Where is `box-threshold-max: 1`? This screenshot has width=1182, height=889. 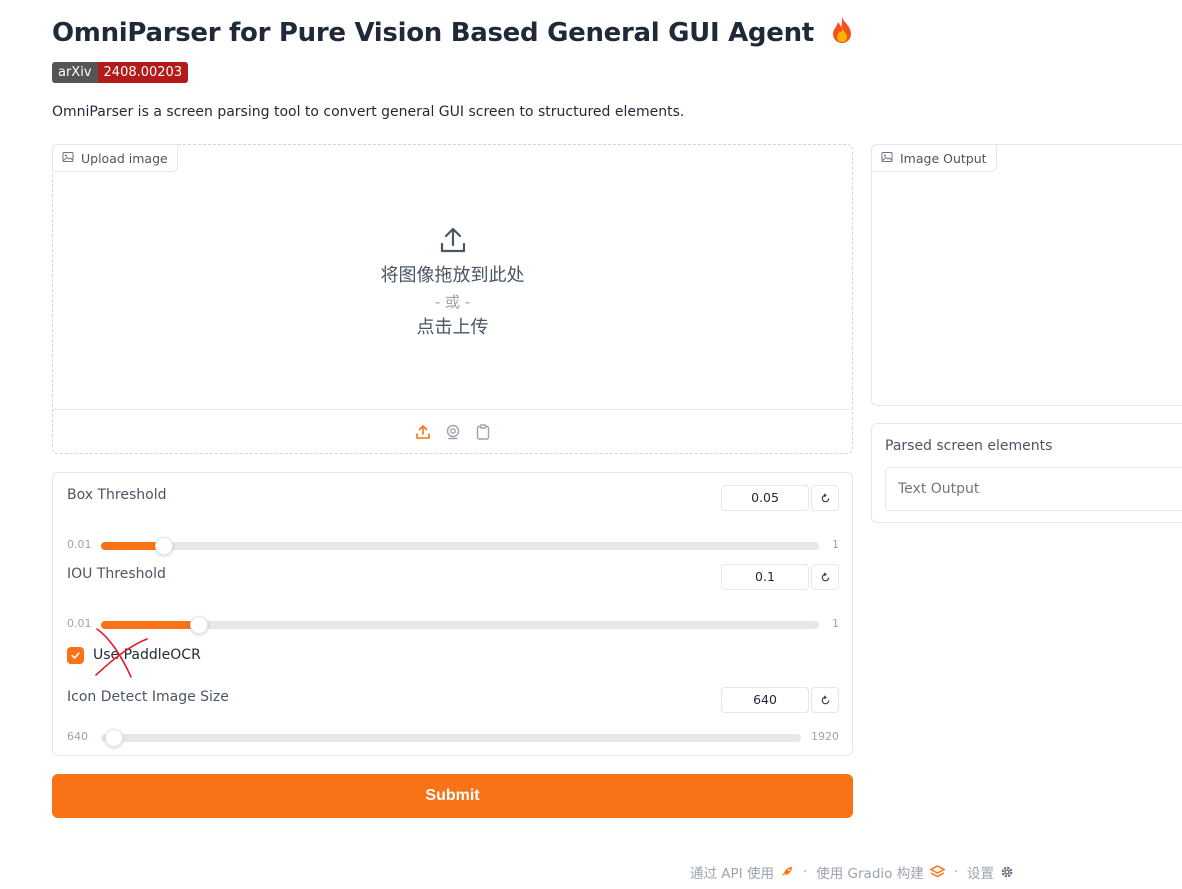 box-threshold-max: 1 is located at coordinates (835, 544).